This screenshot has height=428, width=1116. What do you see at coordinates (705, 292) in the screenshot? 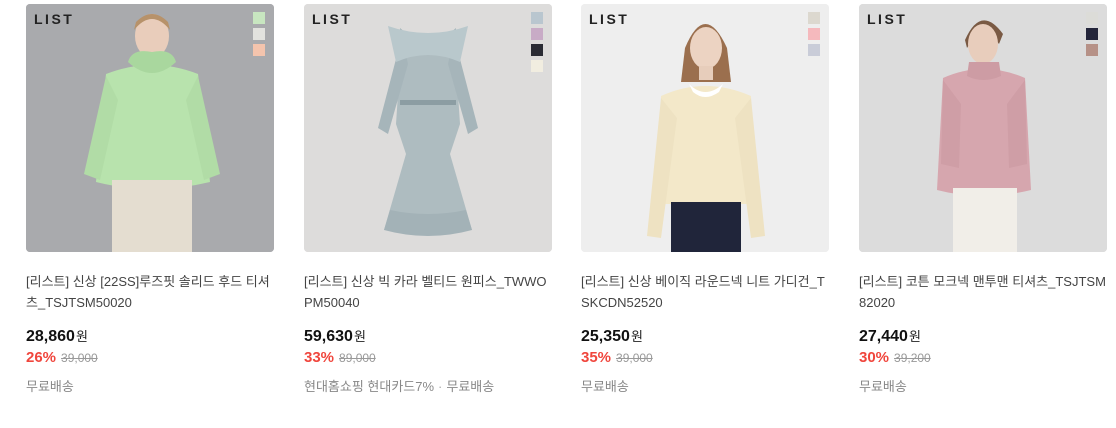
I see `product-title: [리스트] 신상 베이직 라운드넥 니트 가디건_TSKCDN52520` at bounding box center [705, 292].